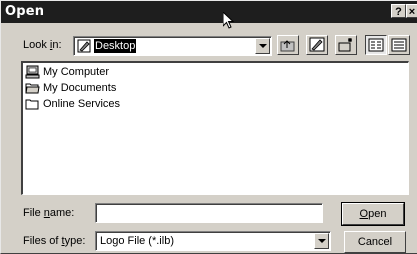 The height and width of the screenshot is (254, 417). Describe the element at coordinates (76, 72) in the screenshot. I see `list-item-label: My Computer` at that location.